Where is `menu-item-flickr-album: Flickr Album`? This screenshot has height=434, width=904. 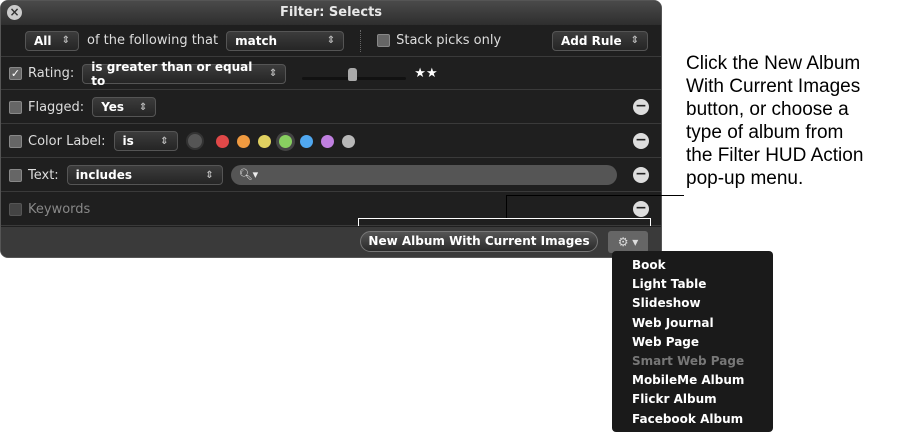
menu-item-flickr-album: Flickr Album is located at coordinates (692, 399).